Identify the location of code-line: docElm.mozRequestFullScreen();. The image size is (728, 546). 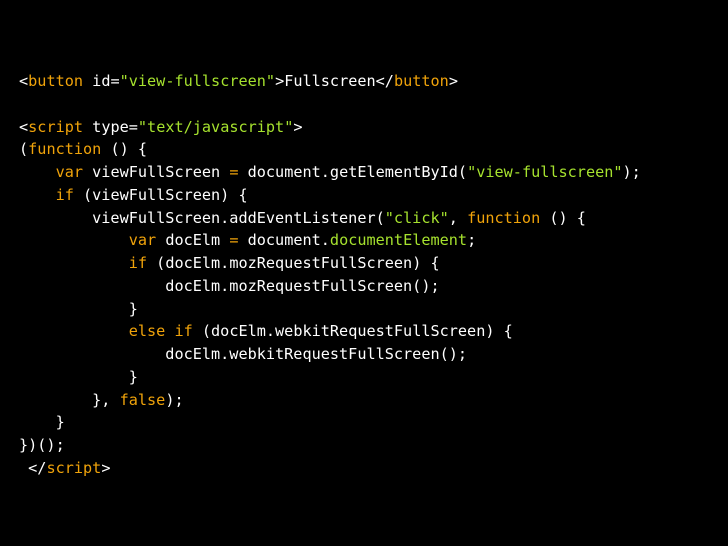
(369, 286).